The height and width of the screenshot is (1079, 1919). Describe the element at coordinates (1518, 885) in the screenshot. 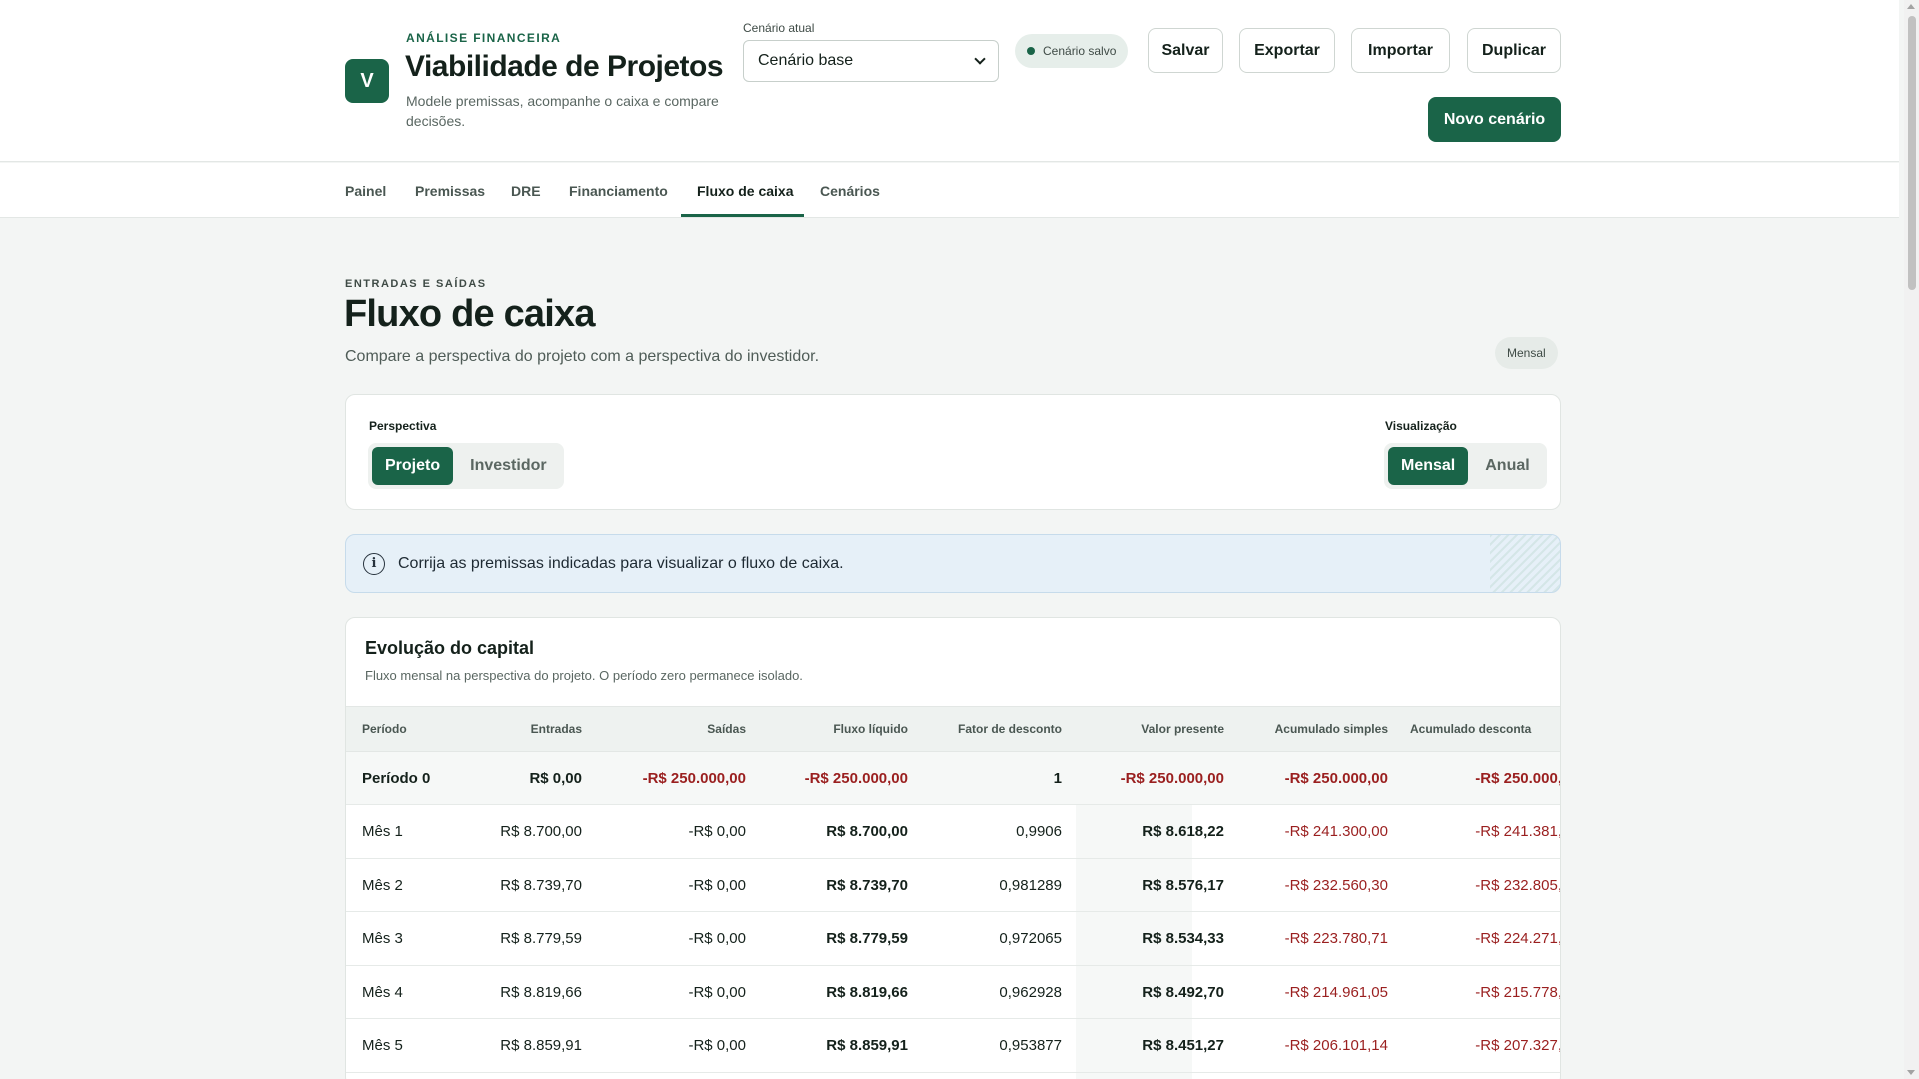

I see `cell-acumulado-descontado: -R$ 232.805,` at that location.